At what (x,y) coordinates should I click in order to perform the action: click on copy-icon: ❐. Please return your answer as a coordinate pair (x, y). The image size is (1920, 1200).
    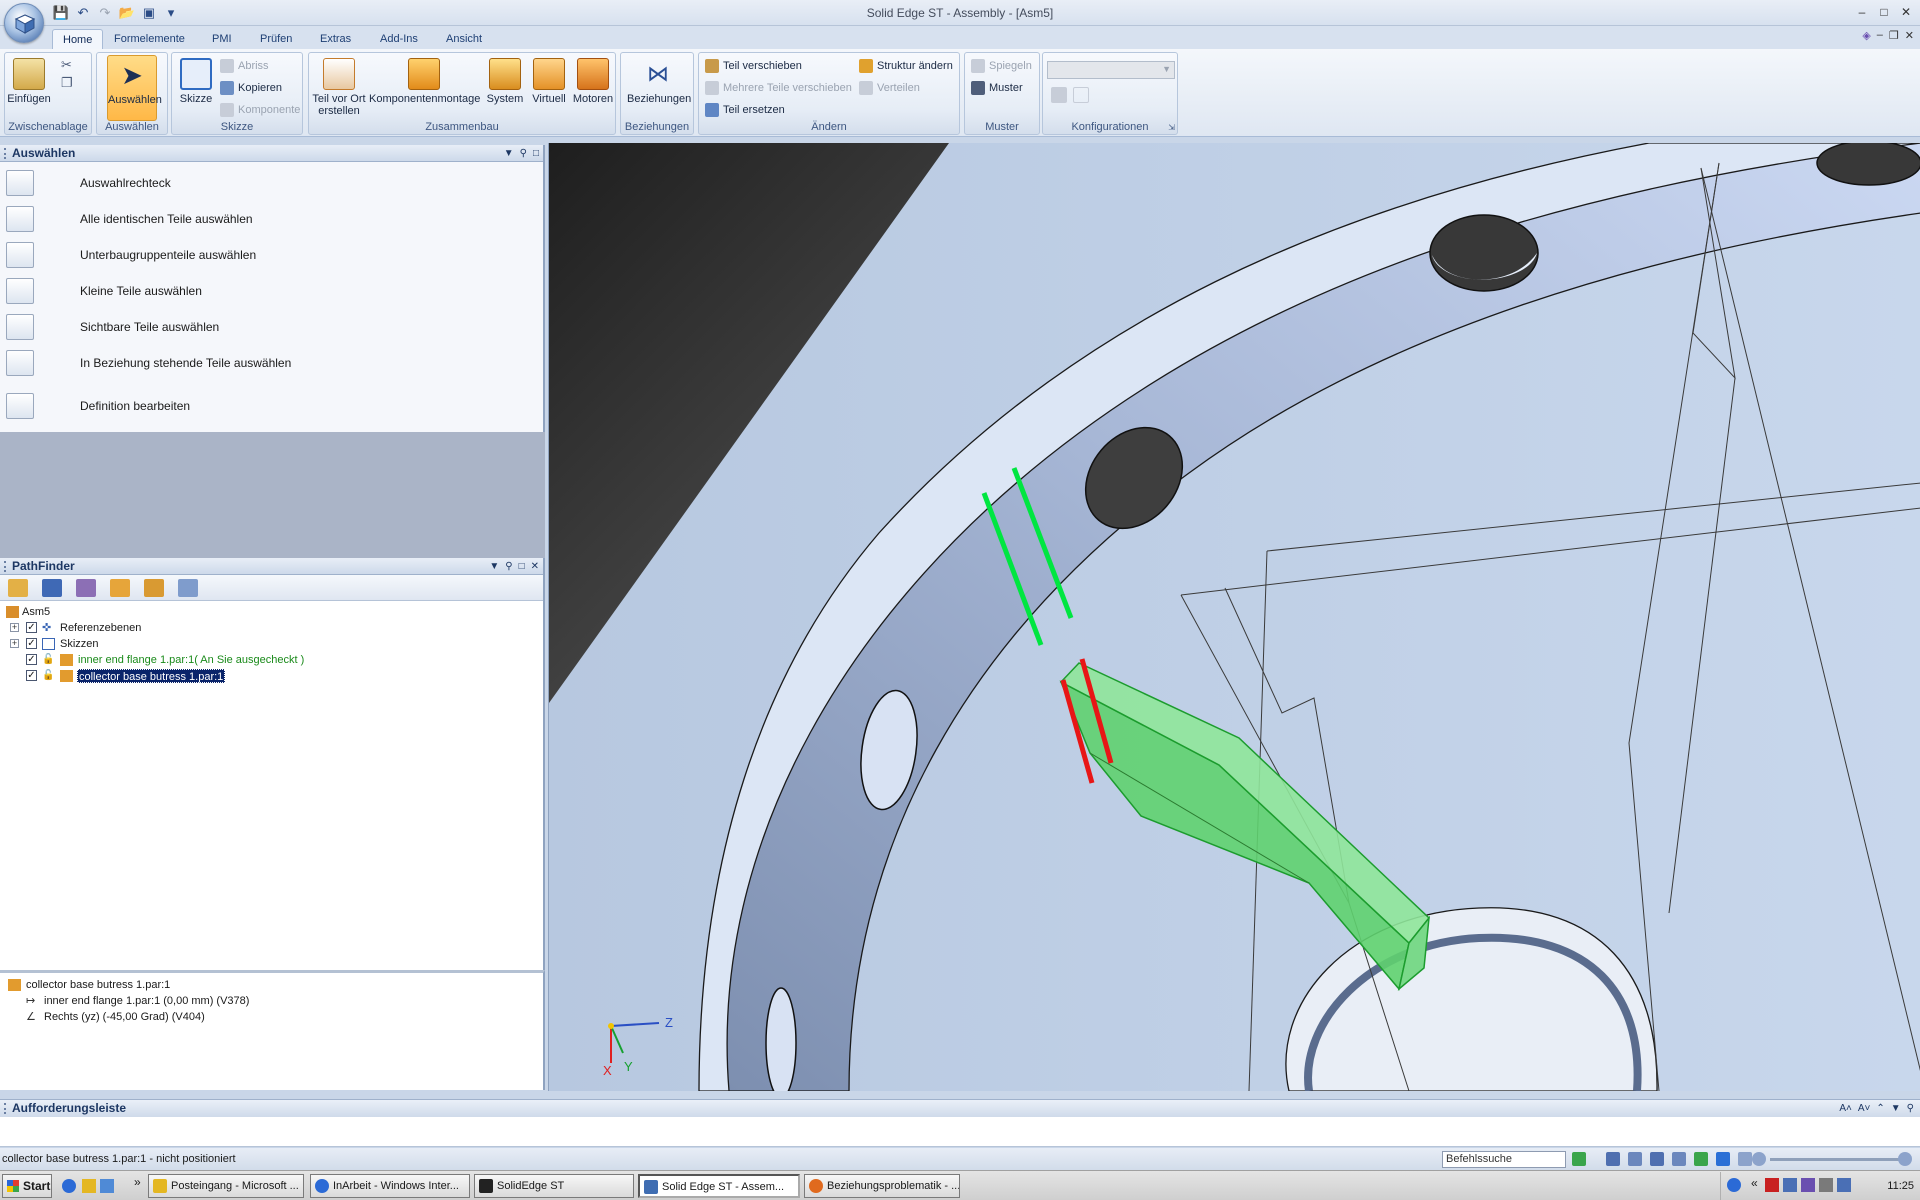
    Looking at the image, I should click on (67, 83).